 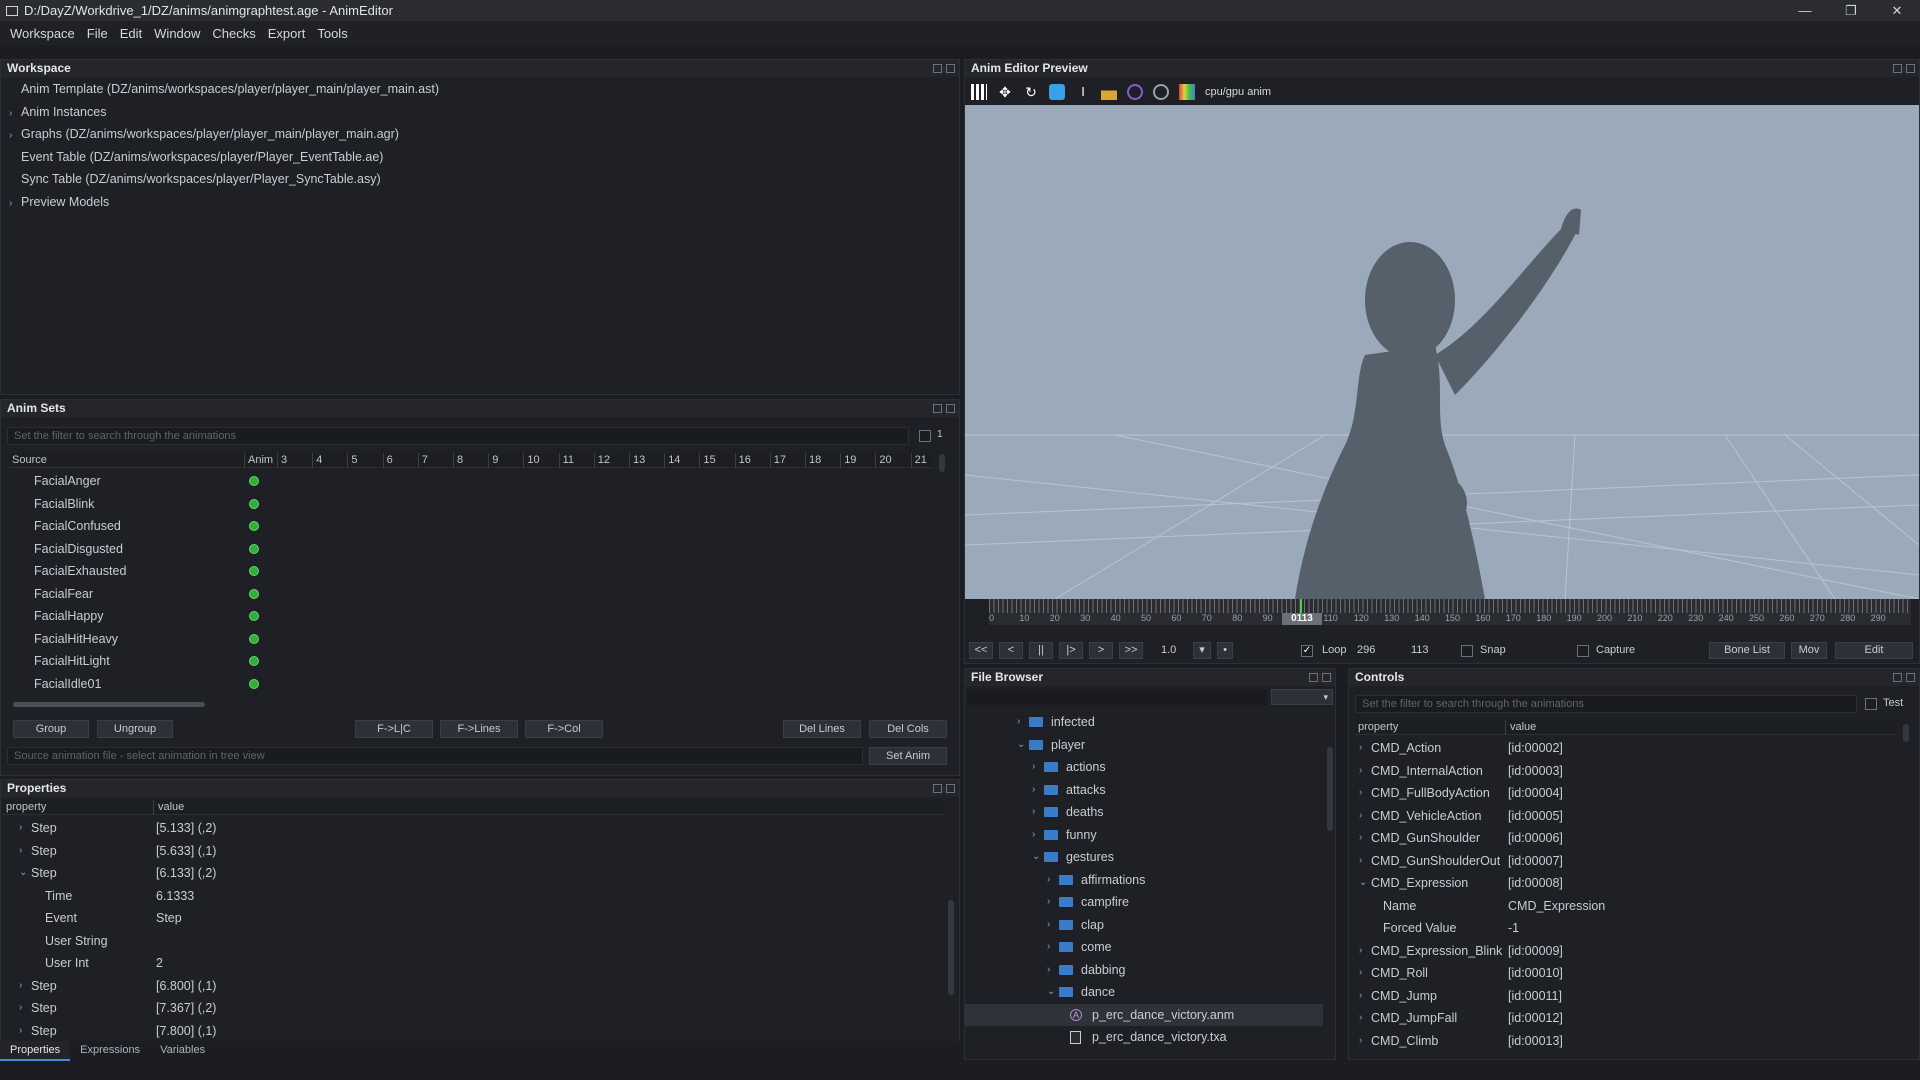 I want to click on control-row: Forced Value -1, so click(x=1626, y=928).